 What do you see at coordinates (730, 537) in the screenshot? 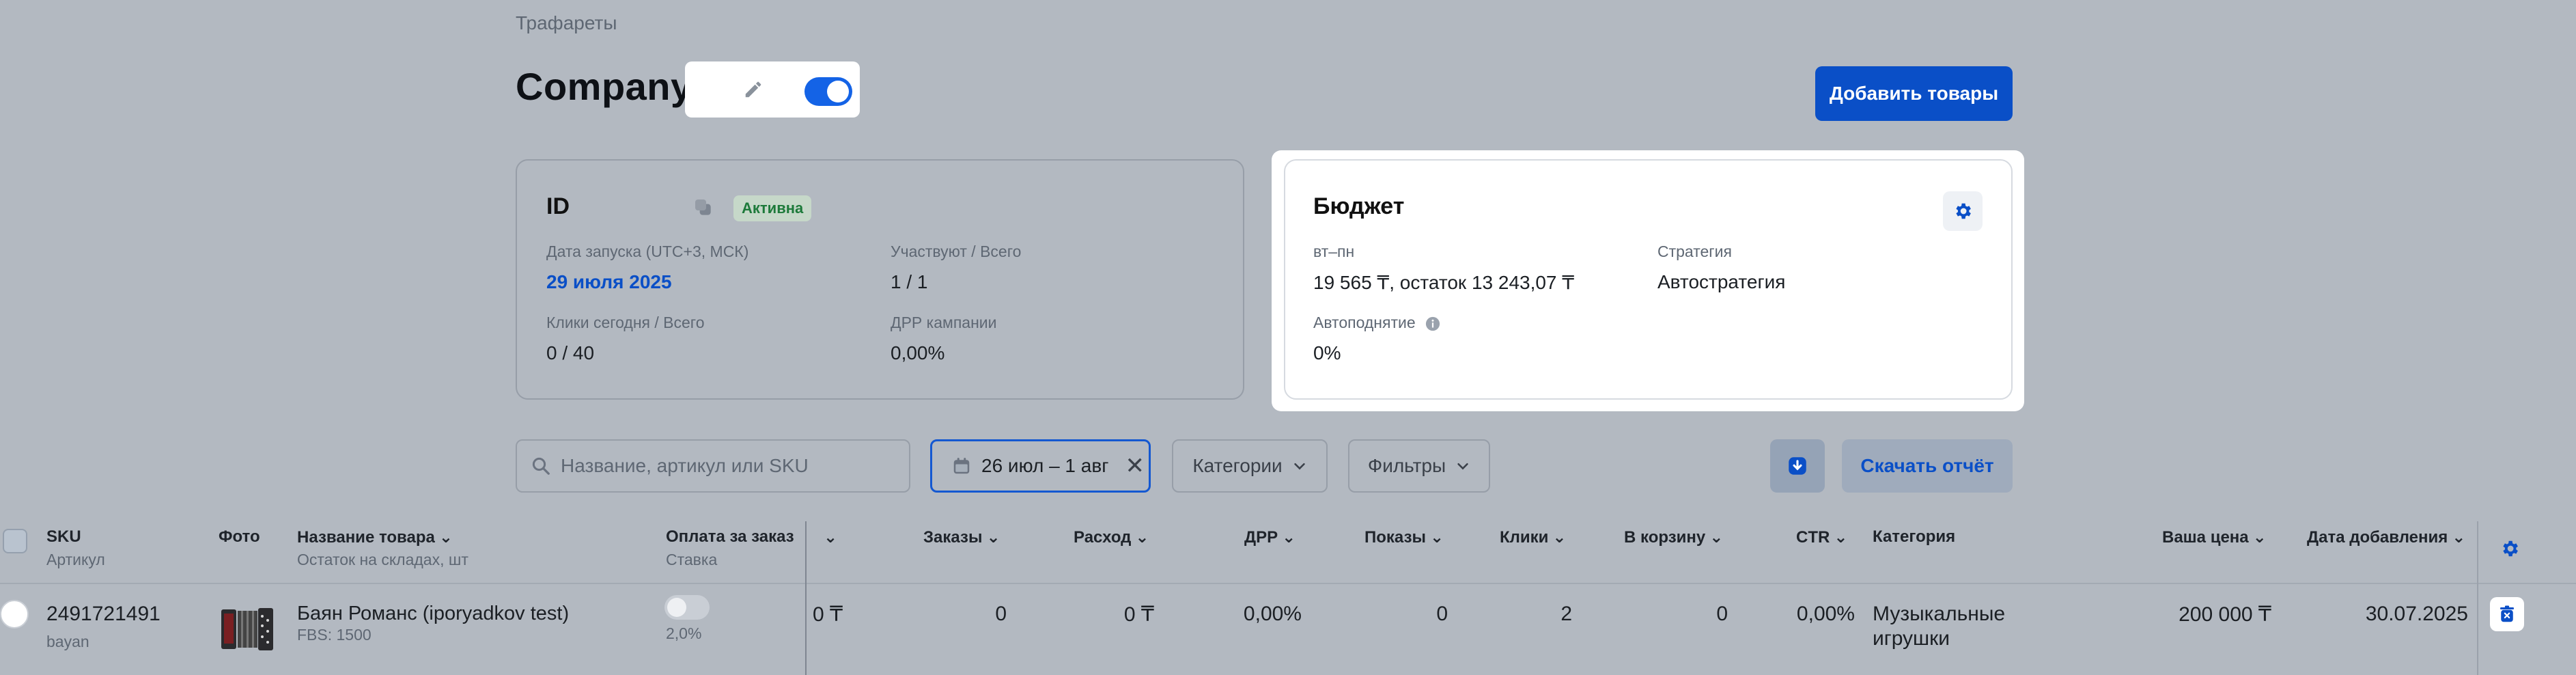
I see `col-pay: Оплата за заказ` at bounding box center [730, 537].